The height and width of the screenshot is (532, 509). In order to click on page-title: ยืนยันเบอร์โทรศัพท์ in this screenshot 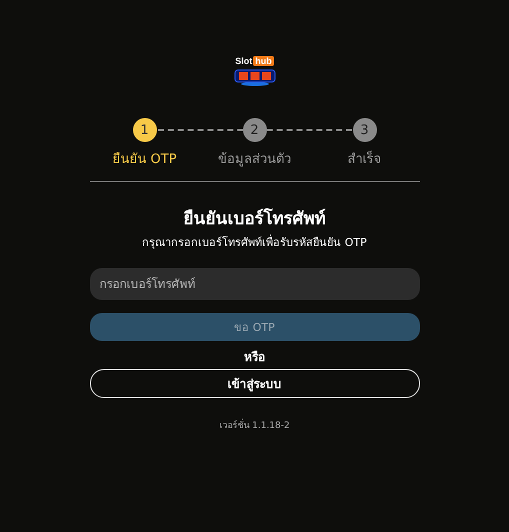, I will do `click(254, 219)`.